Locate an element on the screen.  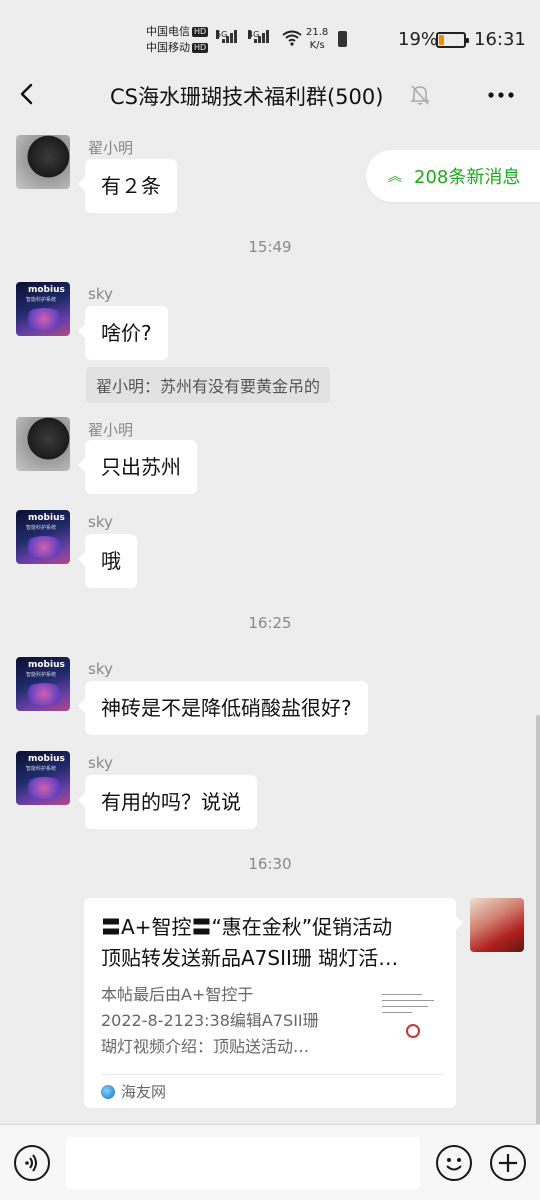
voice-icon is located at coordinates (31, 1163).